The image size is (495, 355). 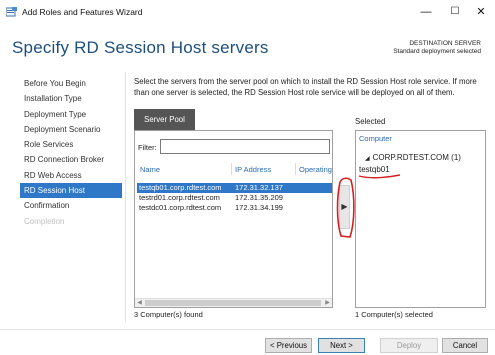 What do you see at coordinates (71, 191) in the screenshot?
I see `nav-item-rd-session-host: RD Session Host` at bounding box center [71, 191].